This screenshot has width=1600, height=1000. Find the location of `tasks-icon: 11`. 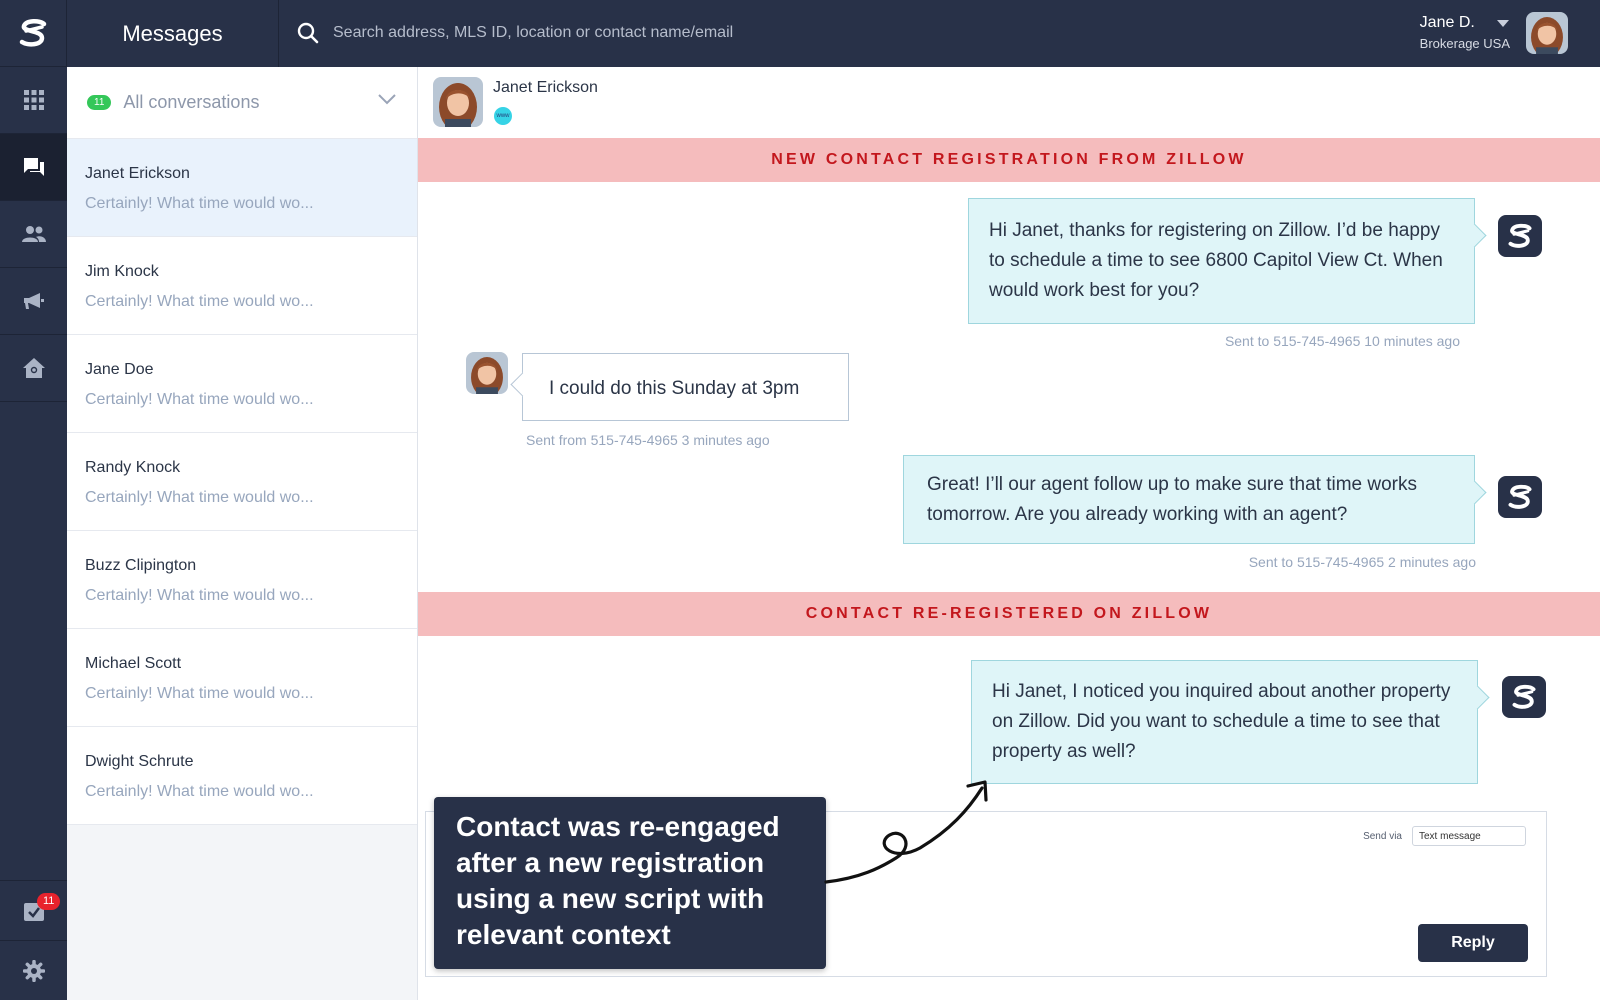

tasks-icon: 11 is located at coordinates (33, 910).